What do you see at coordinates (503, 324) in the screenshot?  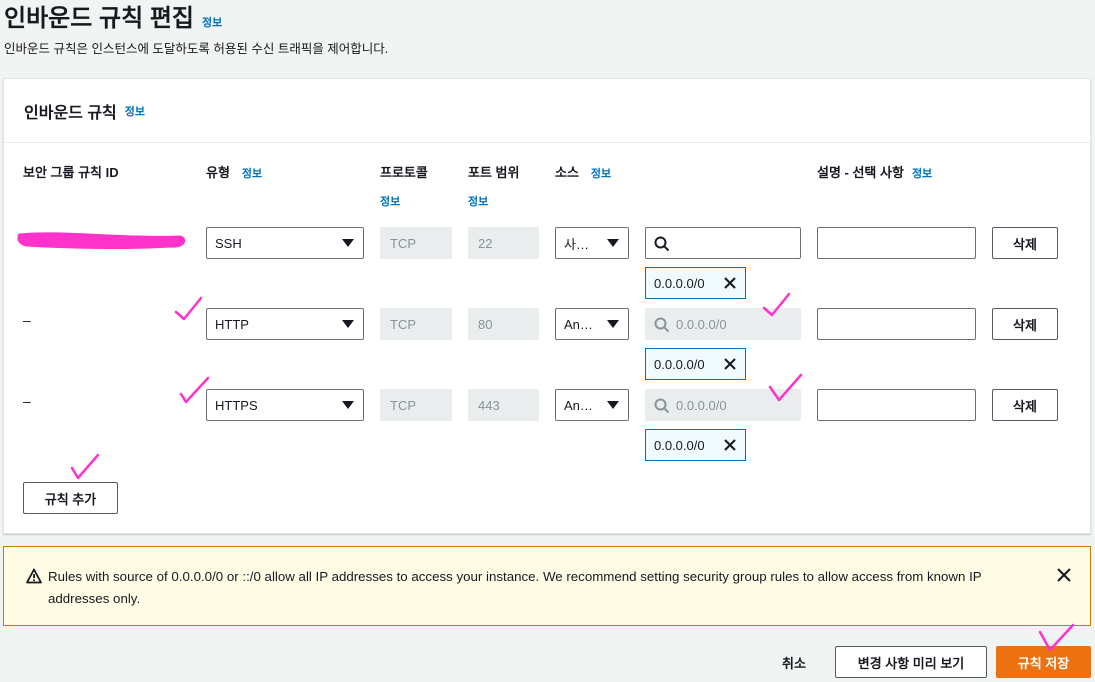 I see `port-range-field: 80` at bounding box center [503, 324].